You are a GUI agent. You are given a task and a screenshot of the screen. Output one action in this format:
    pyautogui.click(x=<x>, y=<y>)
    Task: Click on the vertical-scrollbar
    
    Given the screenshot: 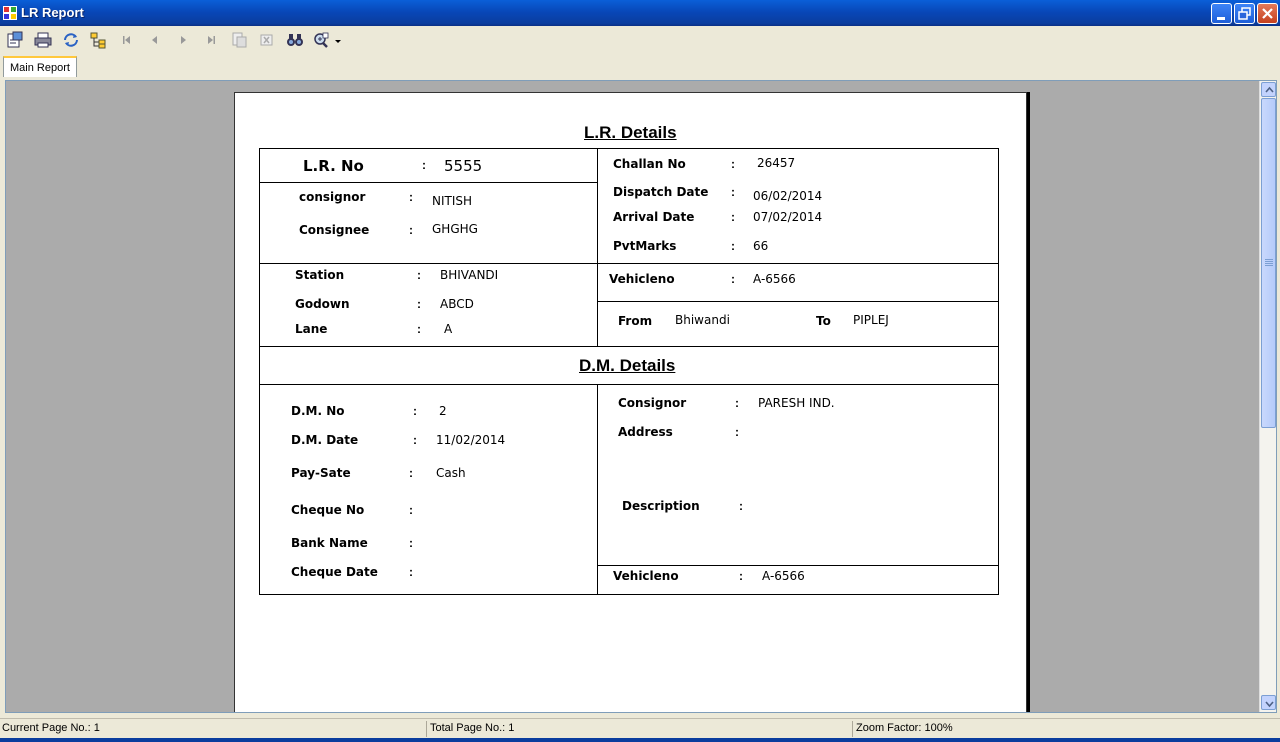 What is the action you would take?
    pyautogui.click(x=1267, y=396)
    